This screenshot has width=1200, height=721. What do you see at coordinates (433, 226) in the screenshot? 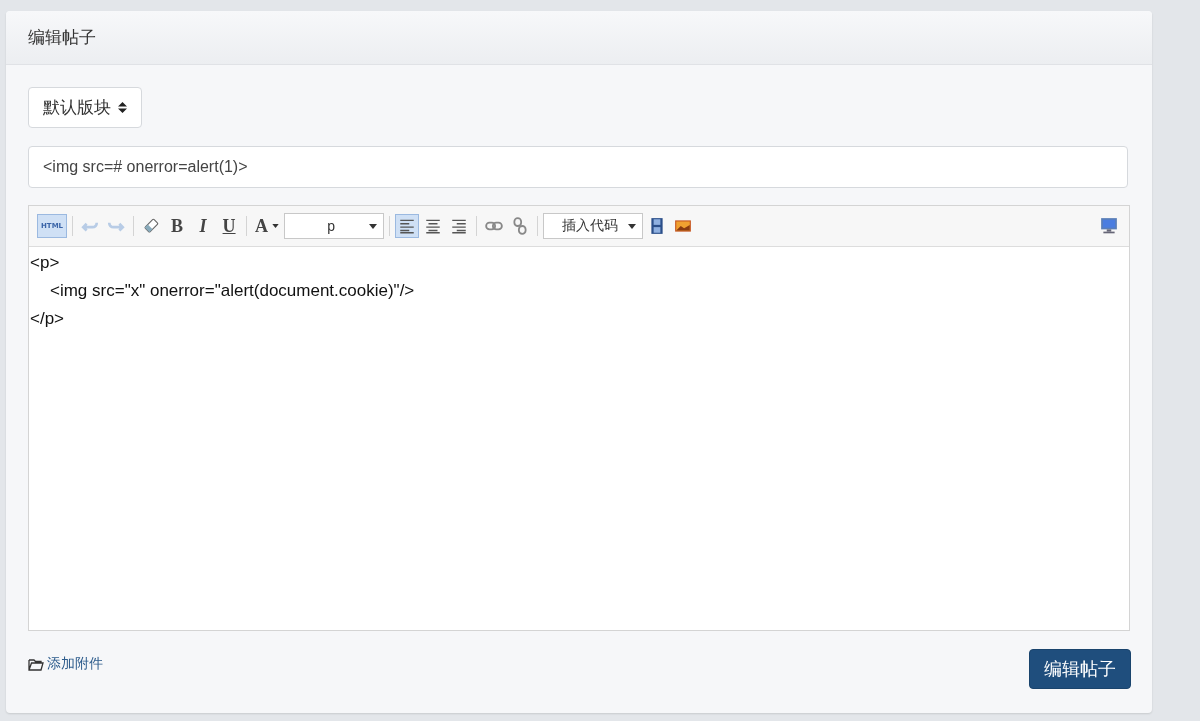
I see `align-center-icon` at bounding box center [433, 226].